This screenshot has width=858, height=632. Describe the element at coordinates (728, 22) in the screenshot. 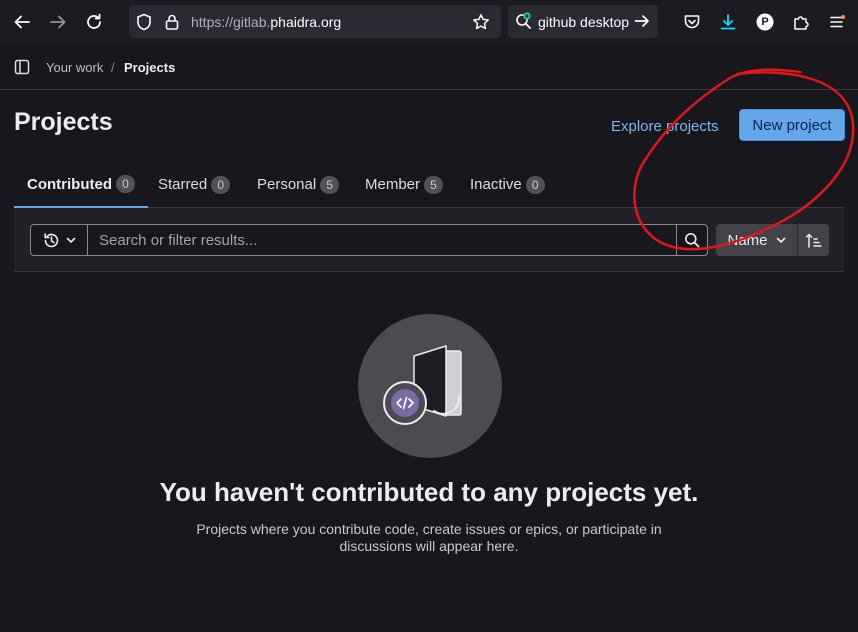

I see `downloads-icon` at that location.